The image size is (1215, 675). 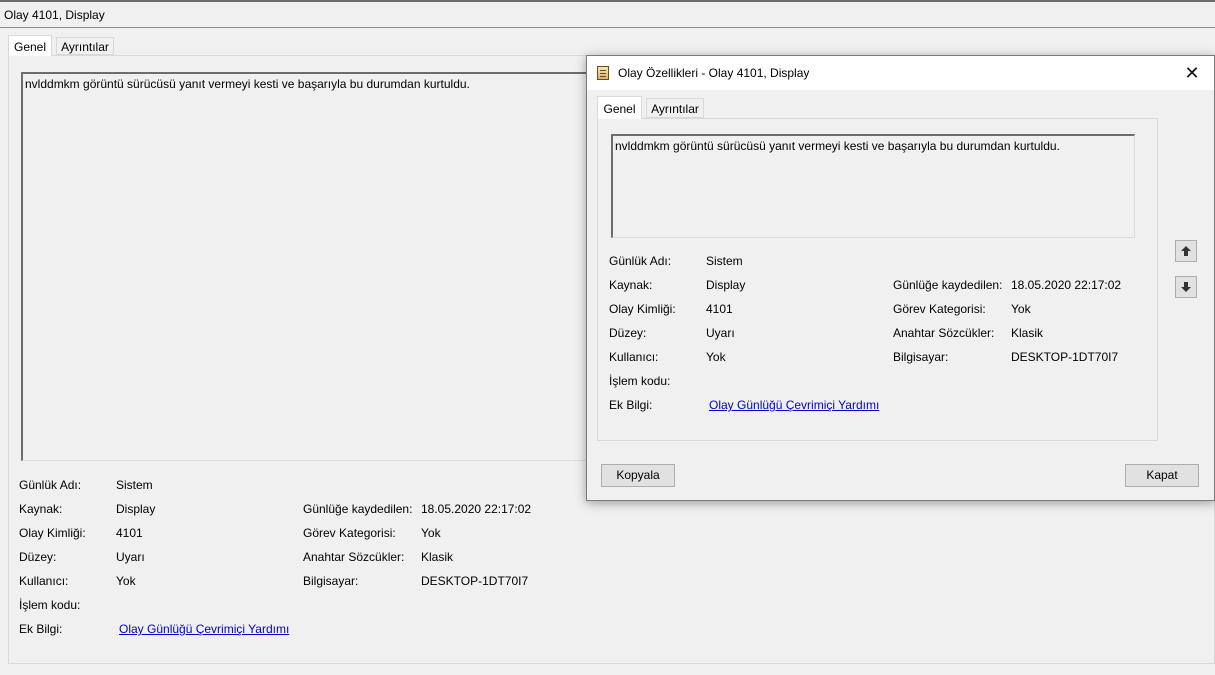 I want to click on main-event-id-value: 4101, so click(x=129, y=533).